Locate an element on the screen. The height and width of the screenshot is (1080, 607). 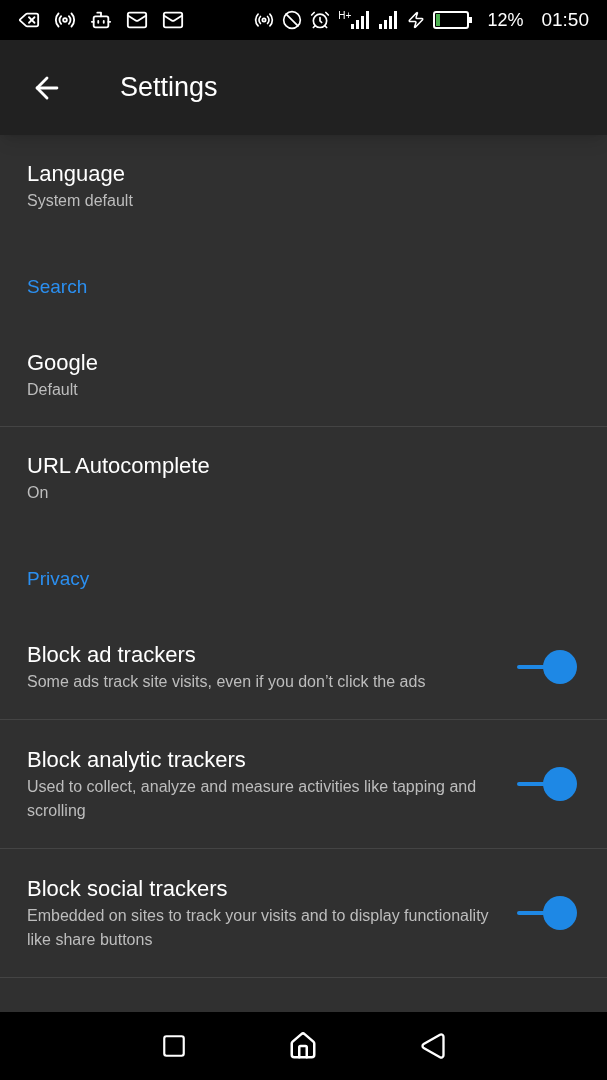
setting-summary: System default is located at coordinates (80, 201).